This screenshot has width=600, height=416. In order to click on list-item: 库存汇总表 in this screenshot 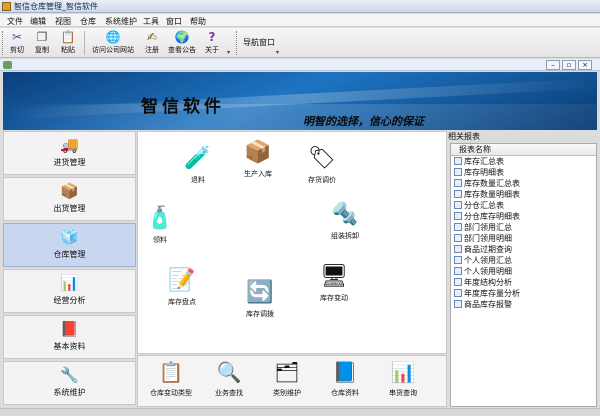, I will do `click(523, 161)`.